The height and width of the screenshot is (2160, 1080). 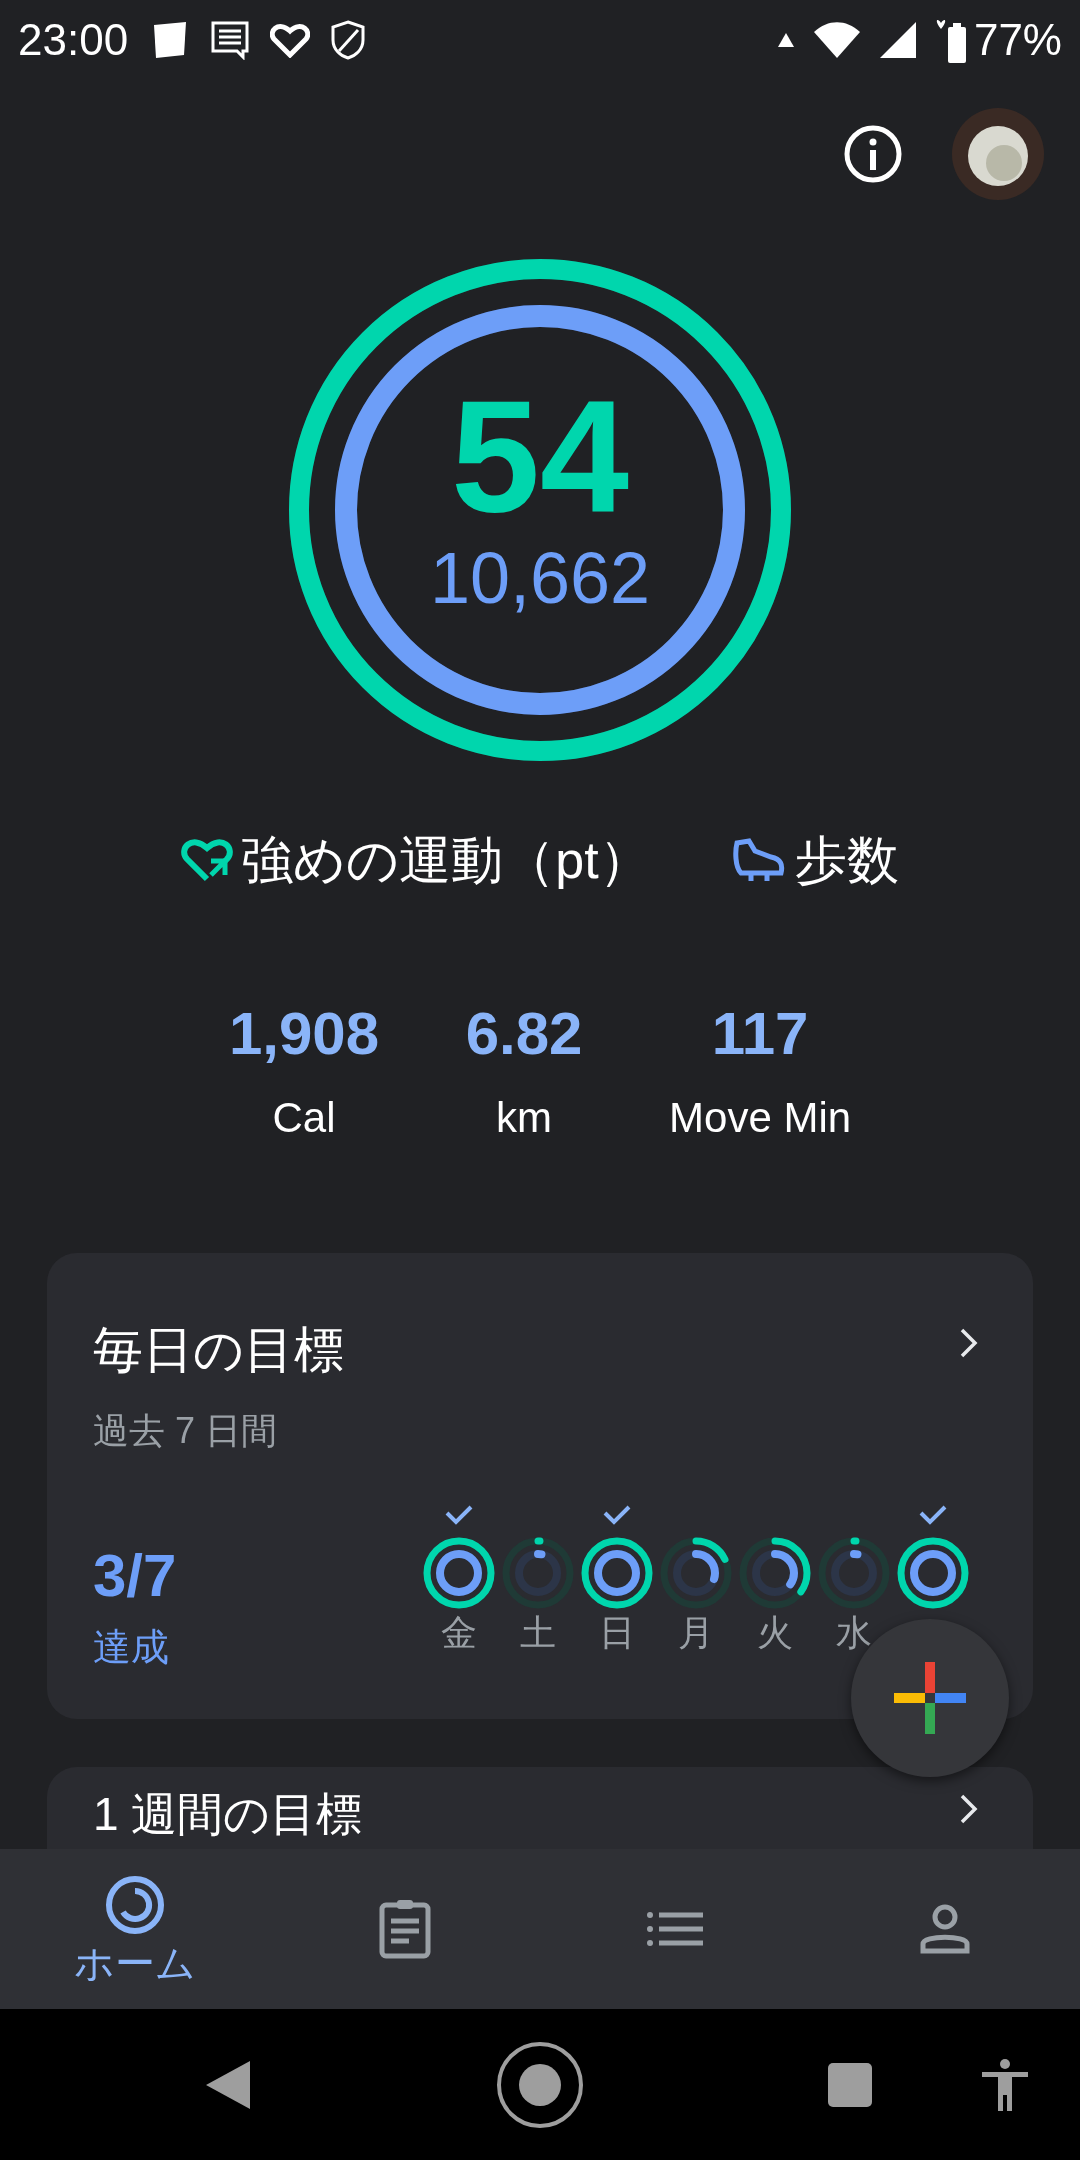 I want to click on data-arrow-icon, so click(x=785, y=40).